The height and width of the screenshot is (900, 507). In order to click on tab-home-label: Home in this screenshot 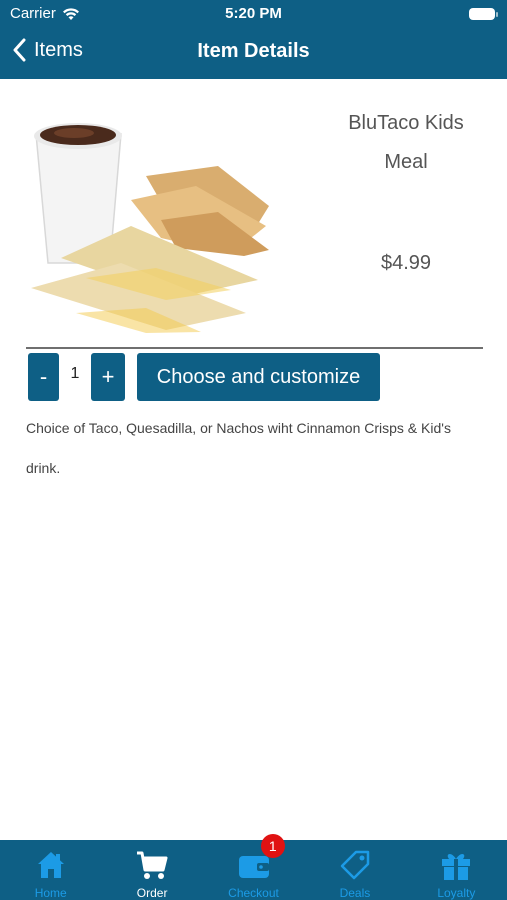, I will do `click(50, 893)`.